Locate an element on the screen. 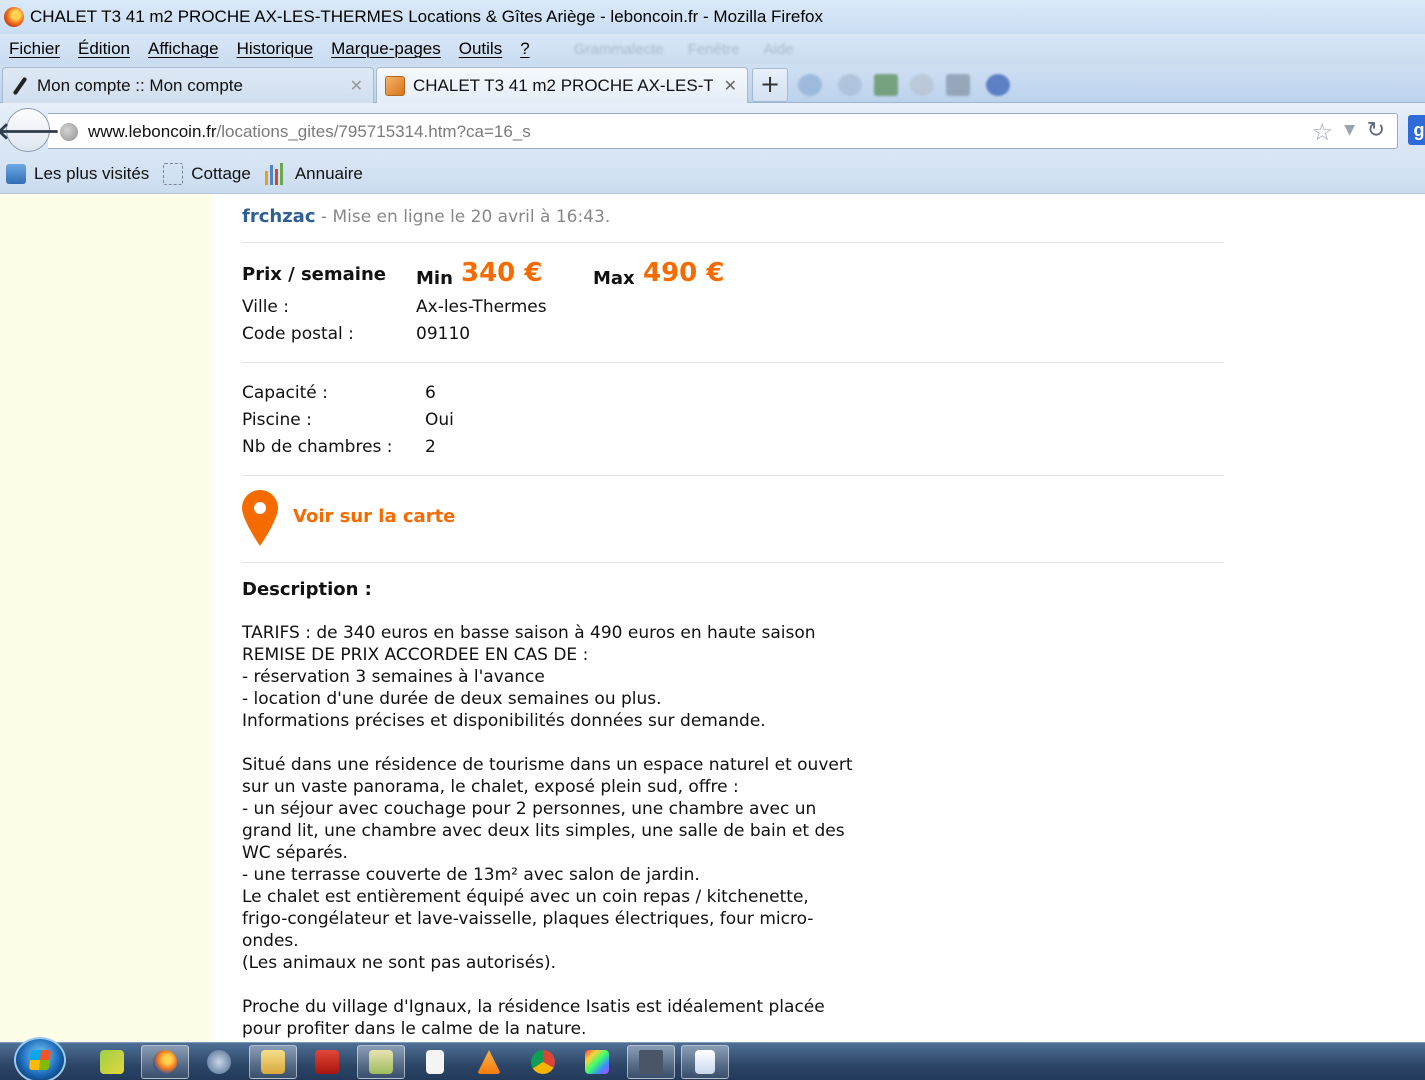 The height and width of the screenshot is (1080, 1425). screen-extension-icon is located at coordinates (886, 85).